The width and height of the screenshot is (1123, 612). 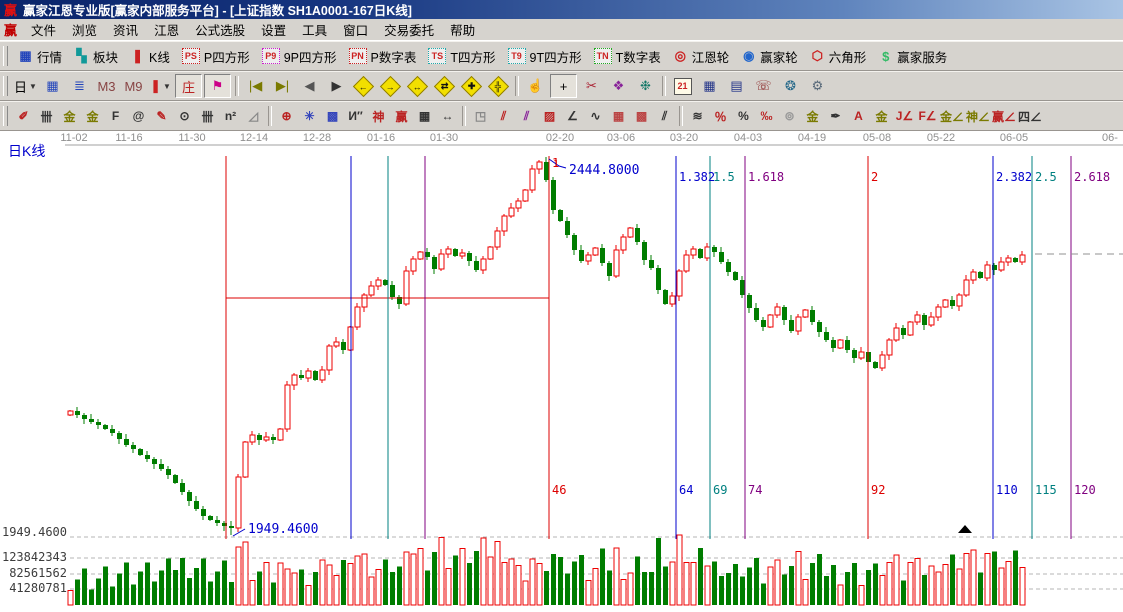 I want to click on spiral-icon: @, so click(x=138, y=116).